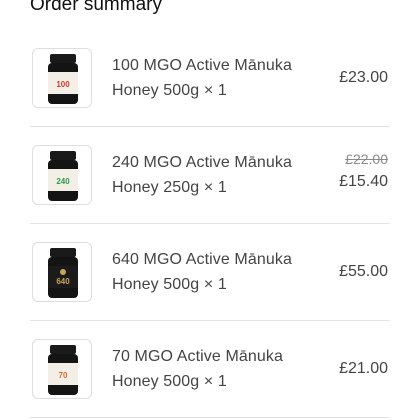  I want to click on item-price: £21.00, so click(363, 368).